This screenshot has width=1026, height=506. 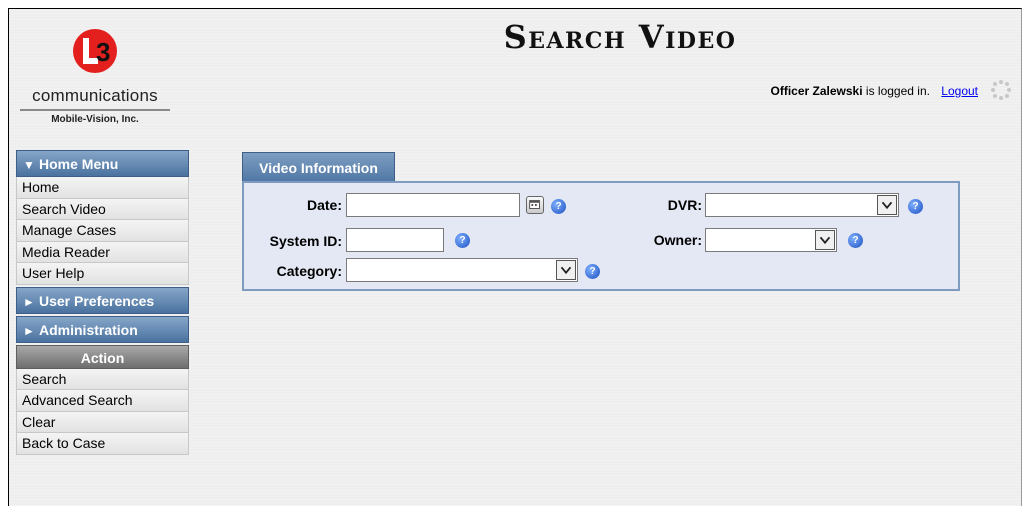 I want to click on owner-label: Owner:, so click(x=677, y=240).